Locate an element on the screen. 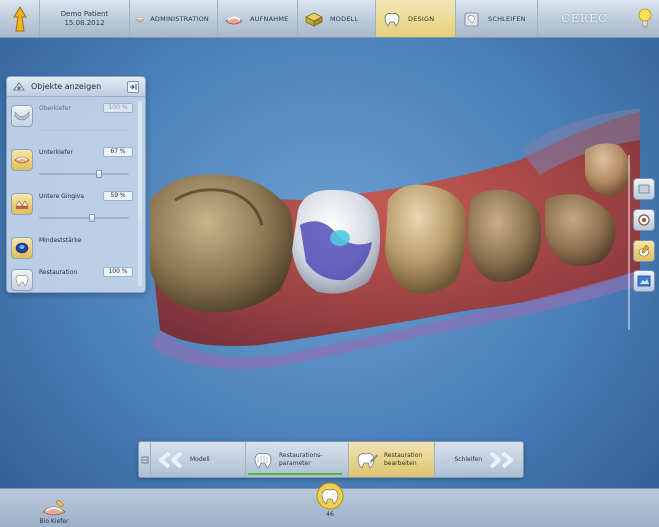 The width and height of the screenshot is (659, 527). step-complete-indicator is located at coordinates (295, 474).